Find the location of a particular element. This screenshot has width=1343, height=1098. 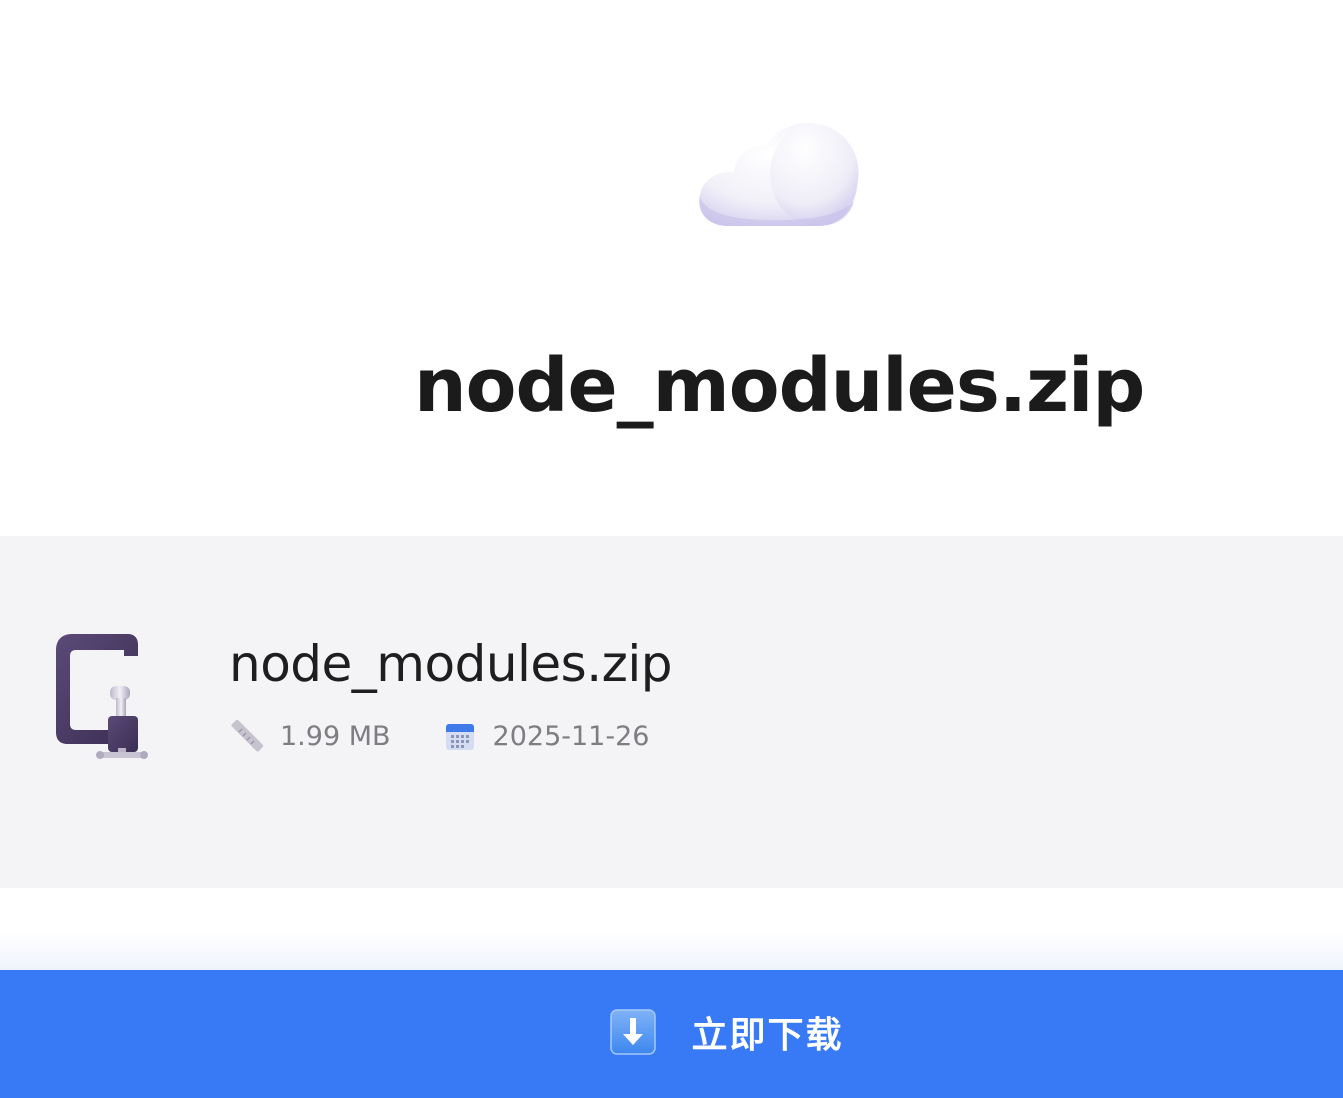

download-button-content: 立即下载 is located at coordinates (726, 1032).